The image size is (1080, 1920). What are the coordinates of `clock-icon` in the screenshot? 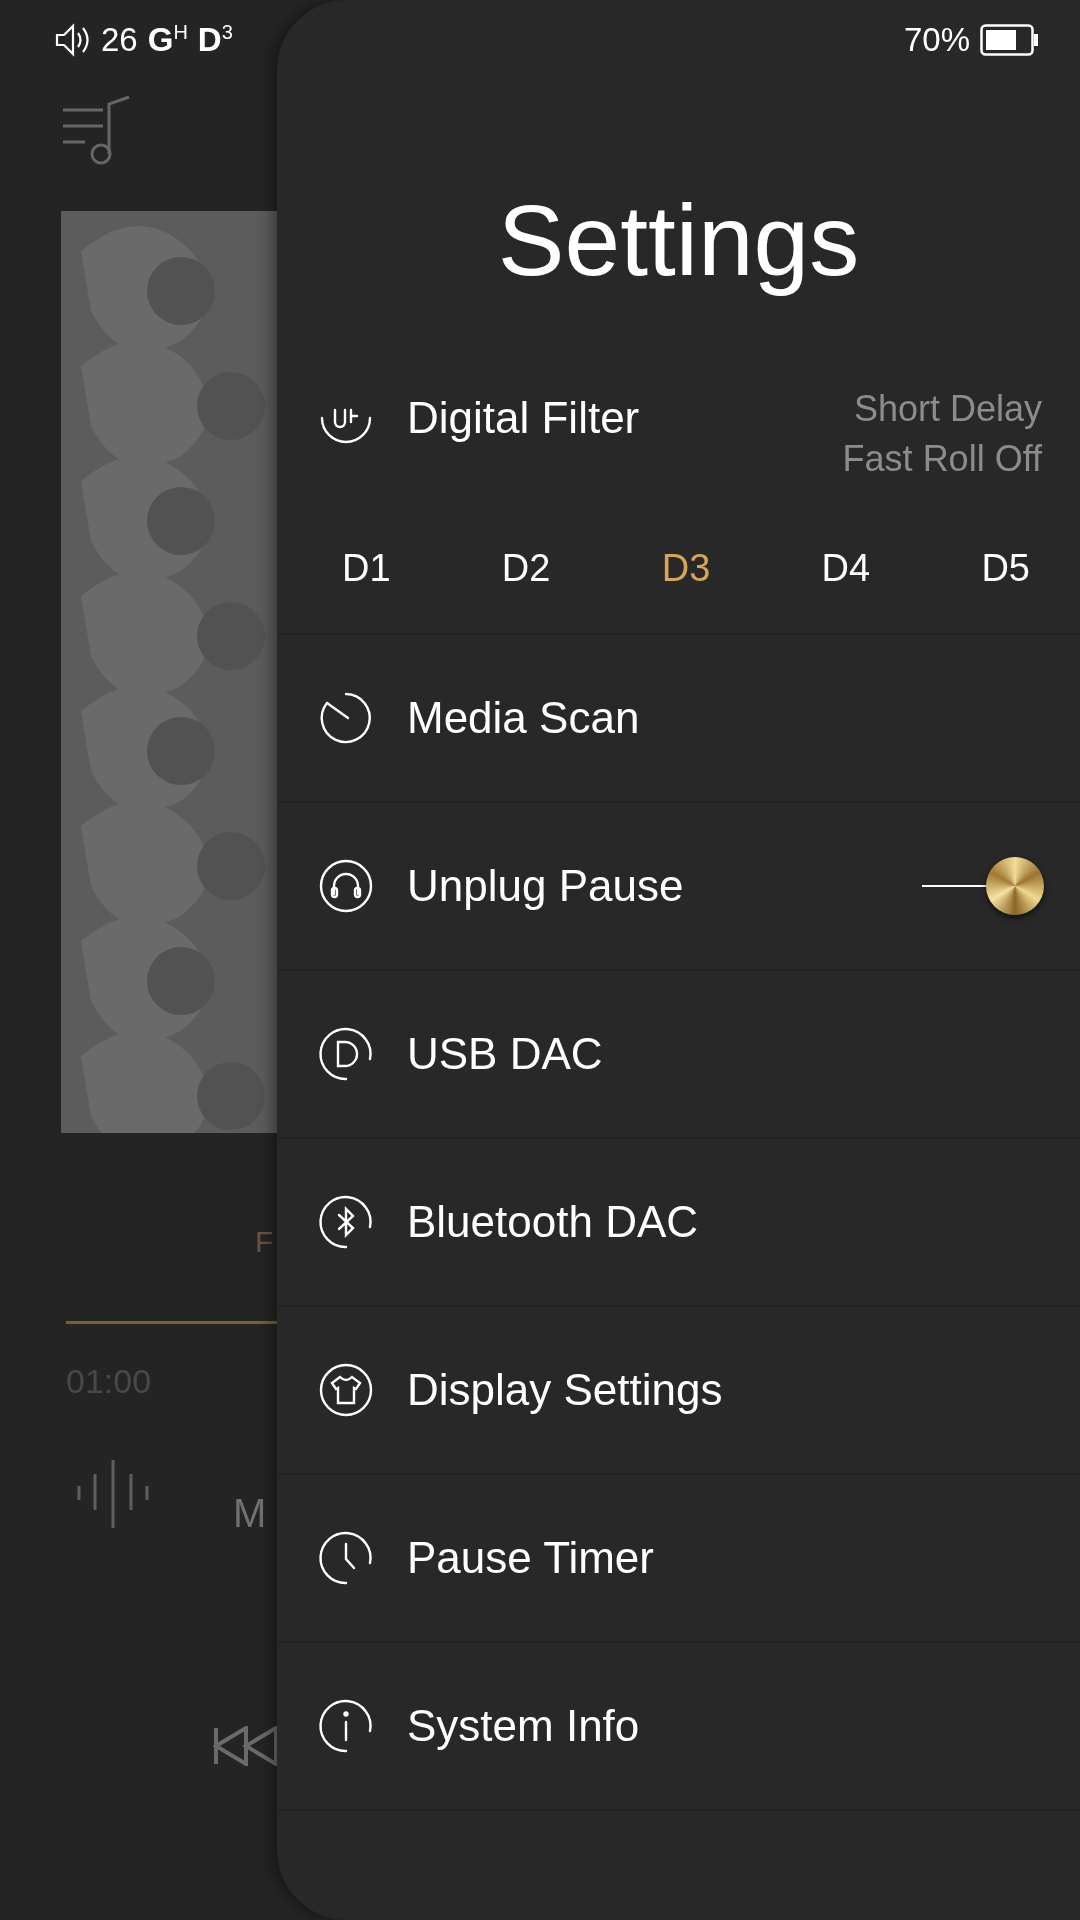 It's located at (346, 1558).